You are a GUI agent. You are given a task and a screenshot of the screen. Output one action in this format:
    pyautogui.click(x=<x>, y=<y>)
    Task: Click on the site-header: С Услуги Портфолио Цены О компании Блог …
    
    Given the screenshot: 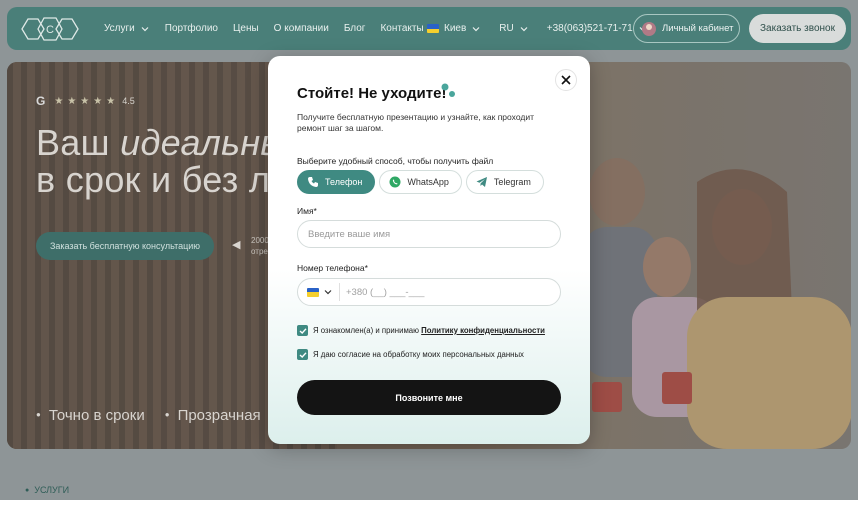 What is the action you would take?
    pyautogui.click(x=429, y=28)
    